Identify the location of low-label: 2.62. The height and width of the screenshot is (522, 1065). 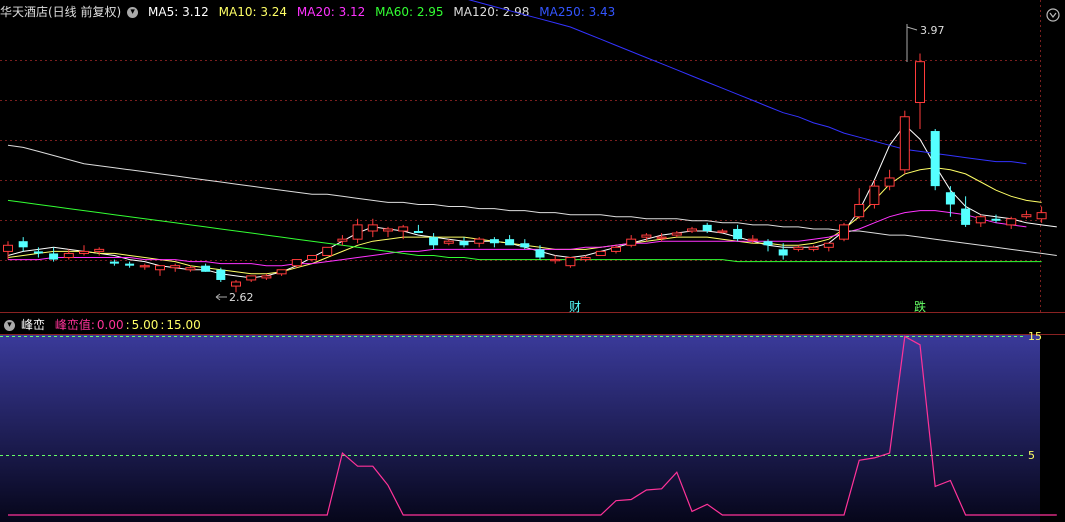
(241, 297).